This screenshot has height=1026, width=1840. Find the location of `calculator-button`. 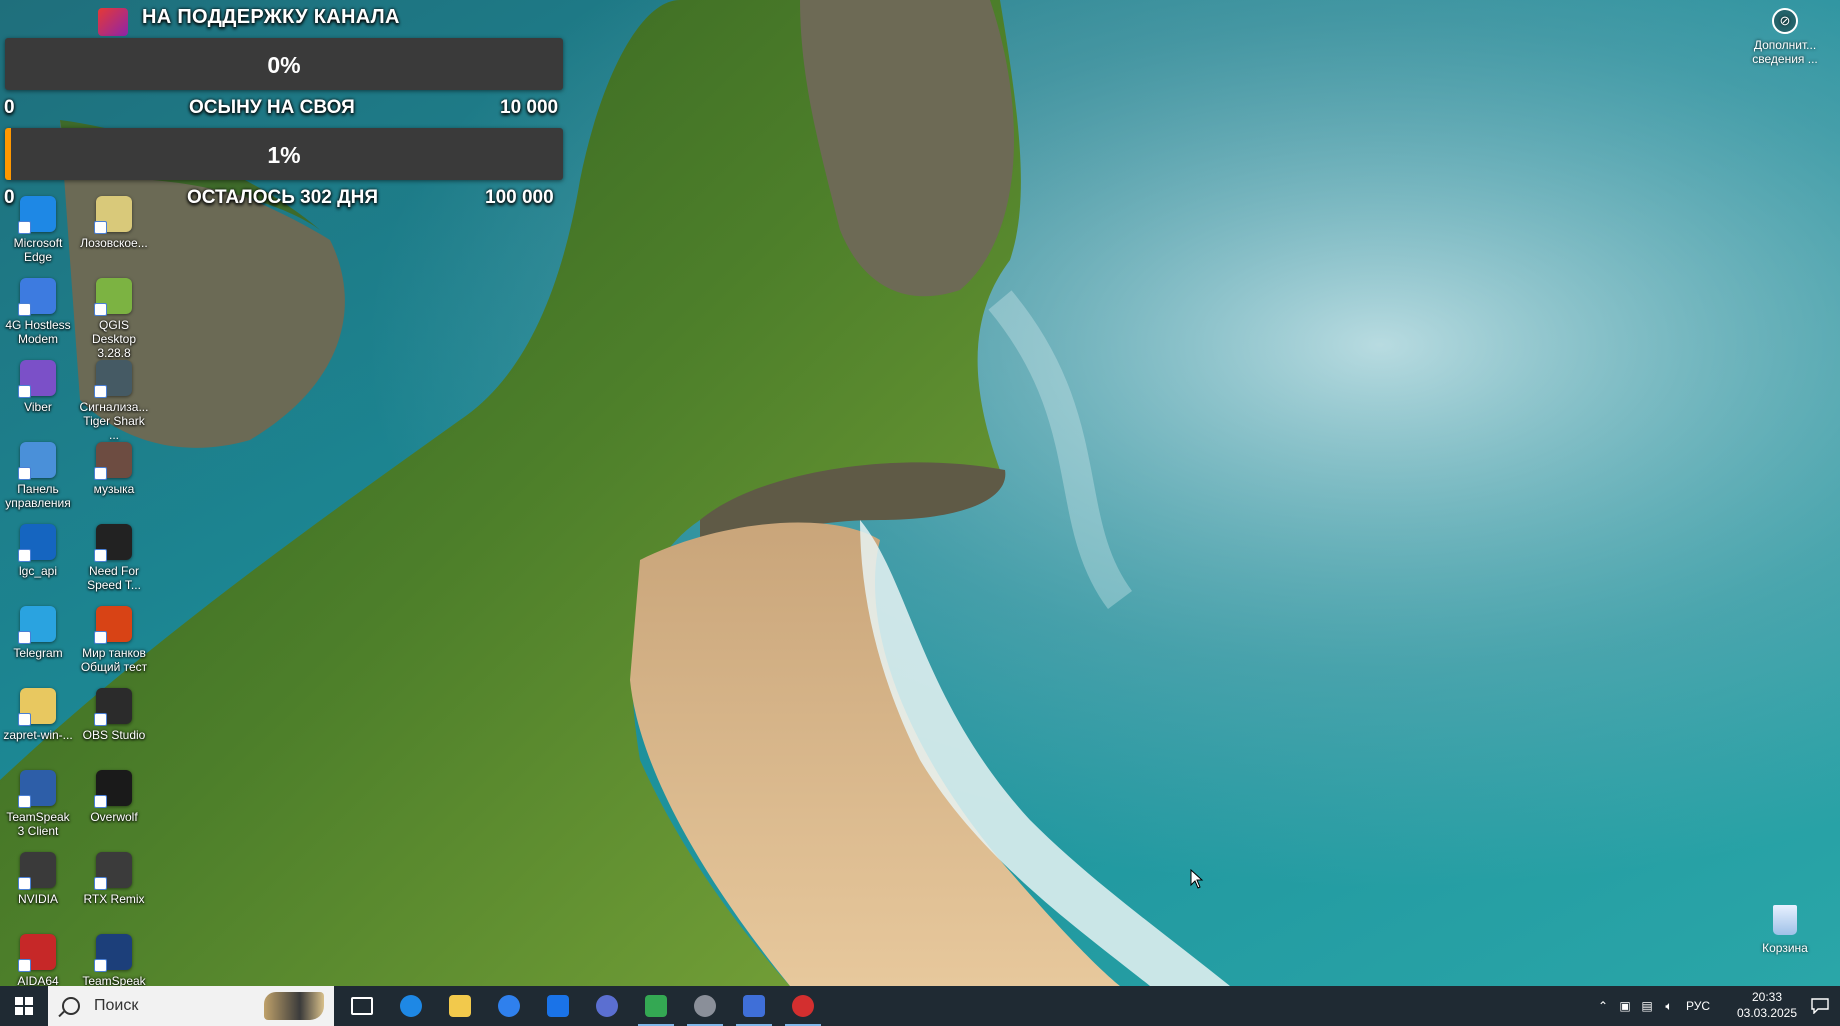

calculator-button is located at coordinates (607, 1006).